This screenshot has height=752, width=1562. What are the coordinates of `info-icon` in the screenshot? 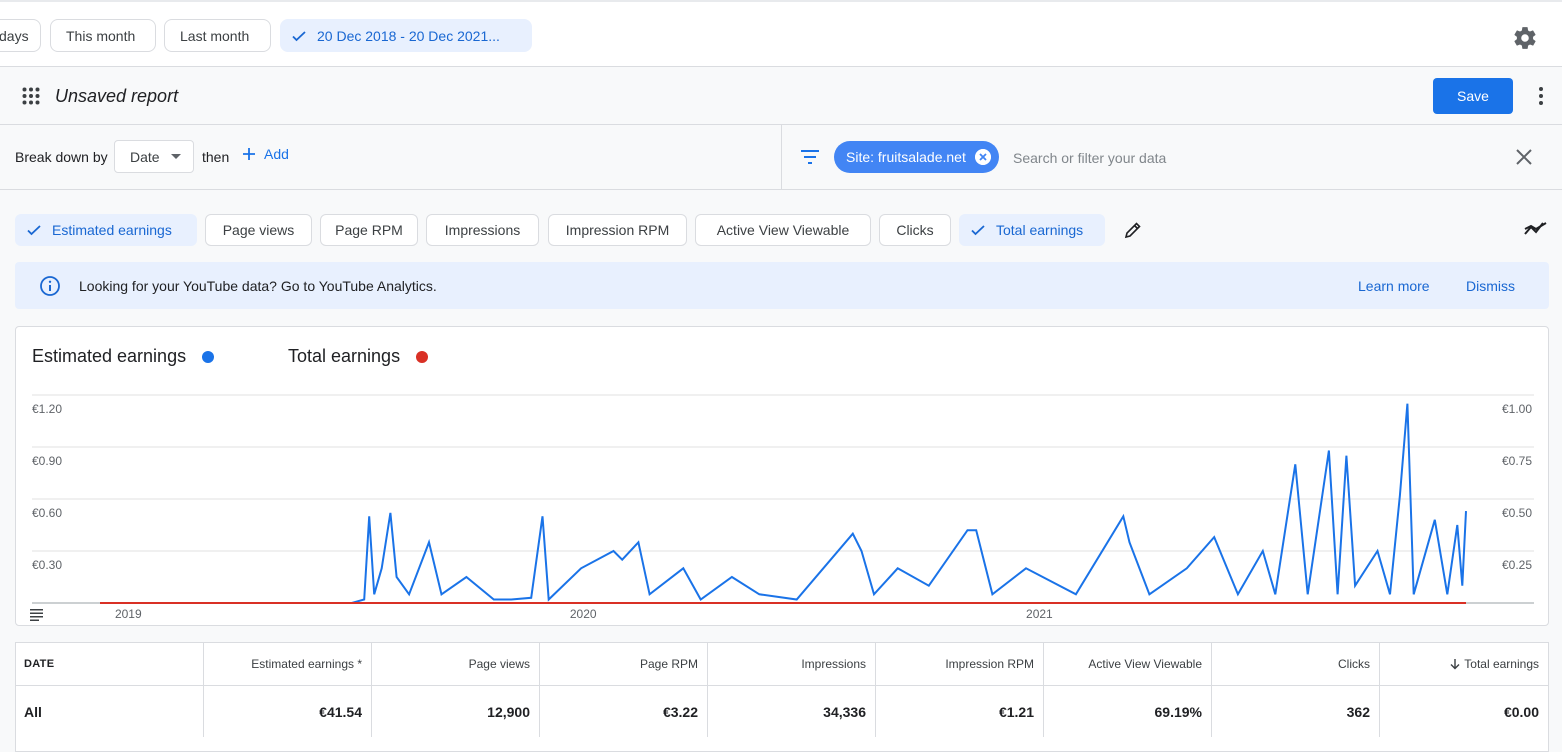 It's located at (50, 286).